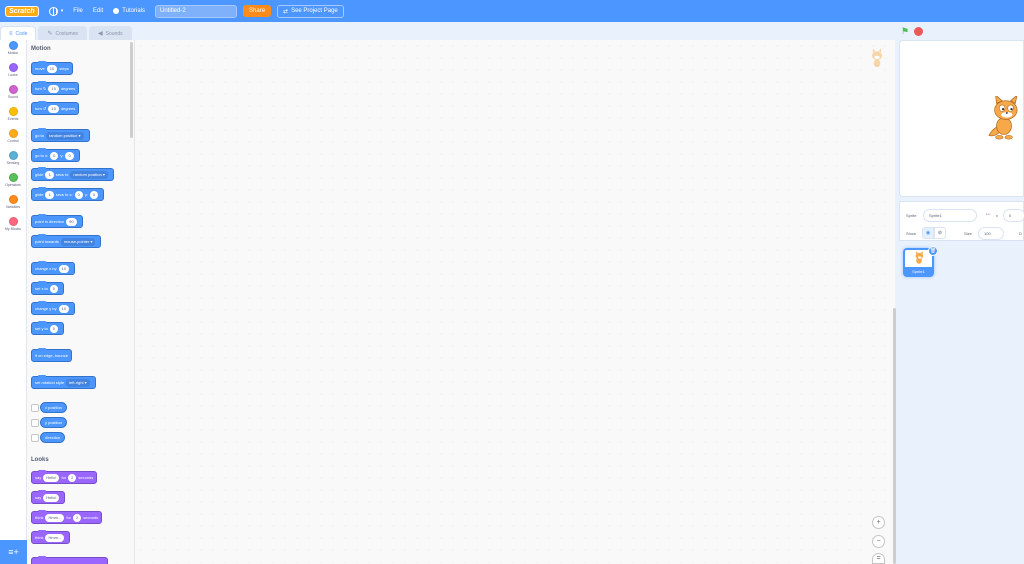  Describe the element at coordinates (35, 438) in the screenshot. I see `checkbox-direction` at that location.